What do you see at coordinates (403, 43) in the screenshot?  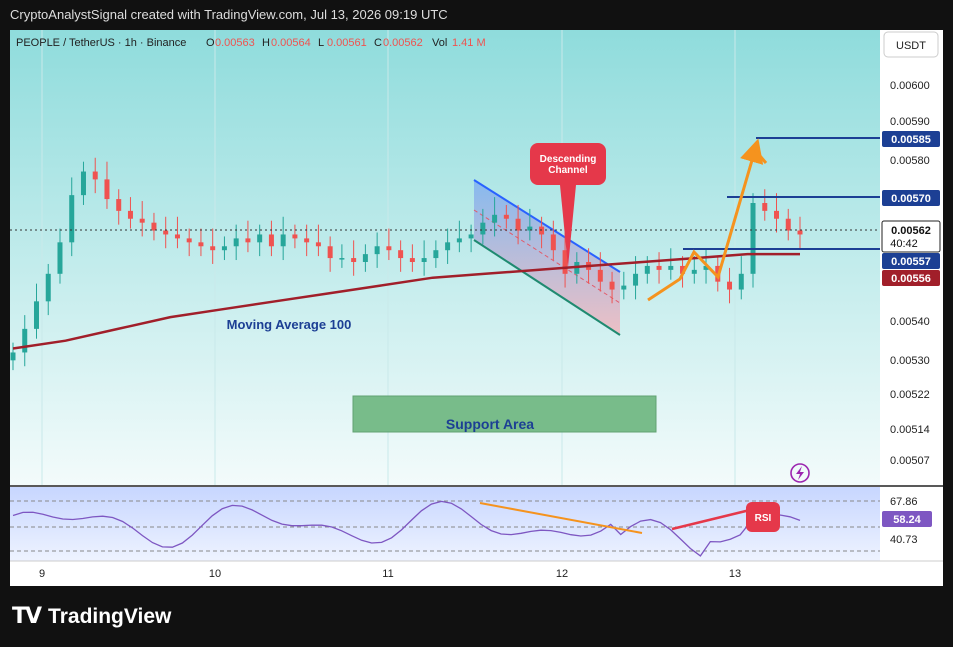 I see `legend-c-value: 0.00562` at bounding box center [403, 43].